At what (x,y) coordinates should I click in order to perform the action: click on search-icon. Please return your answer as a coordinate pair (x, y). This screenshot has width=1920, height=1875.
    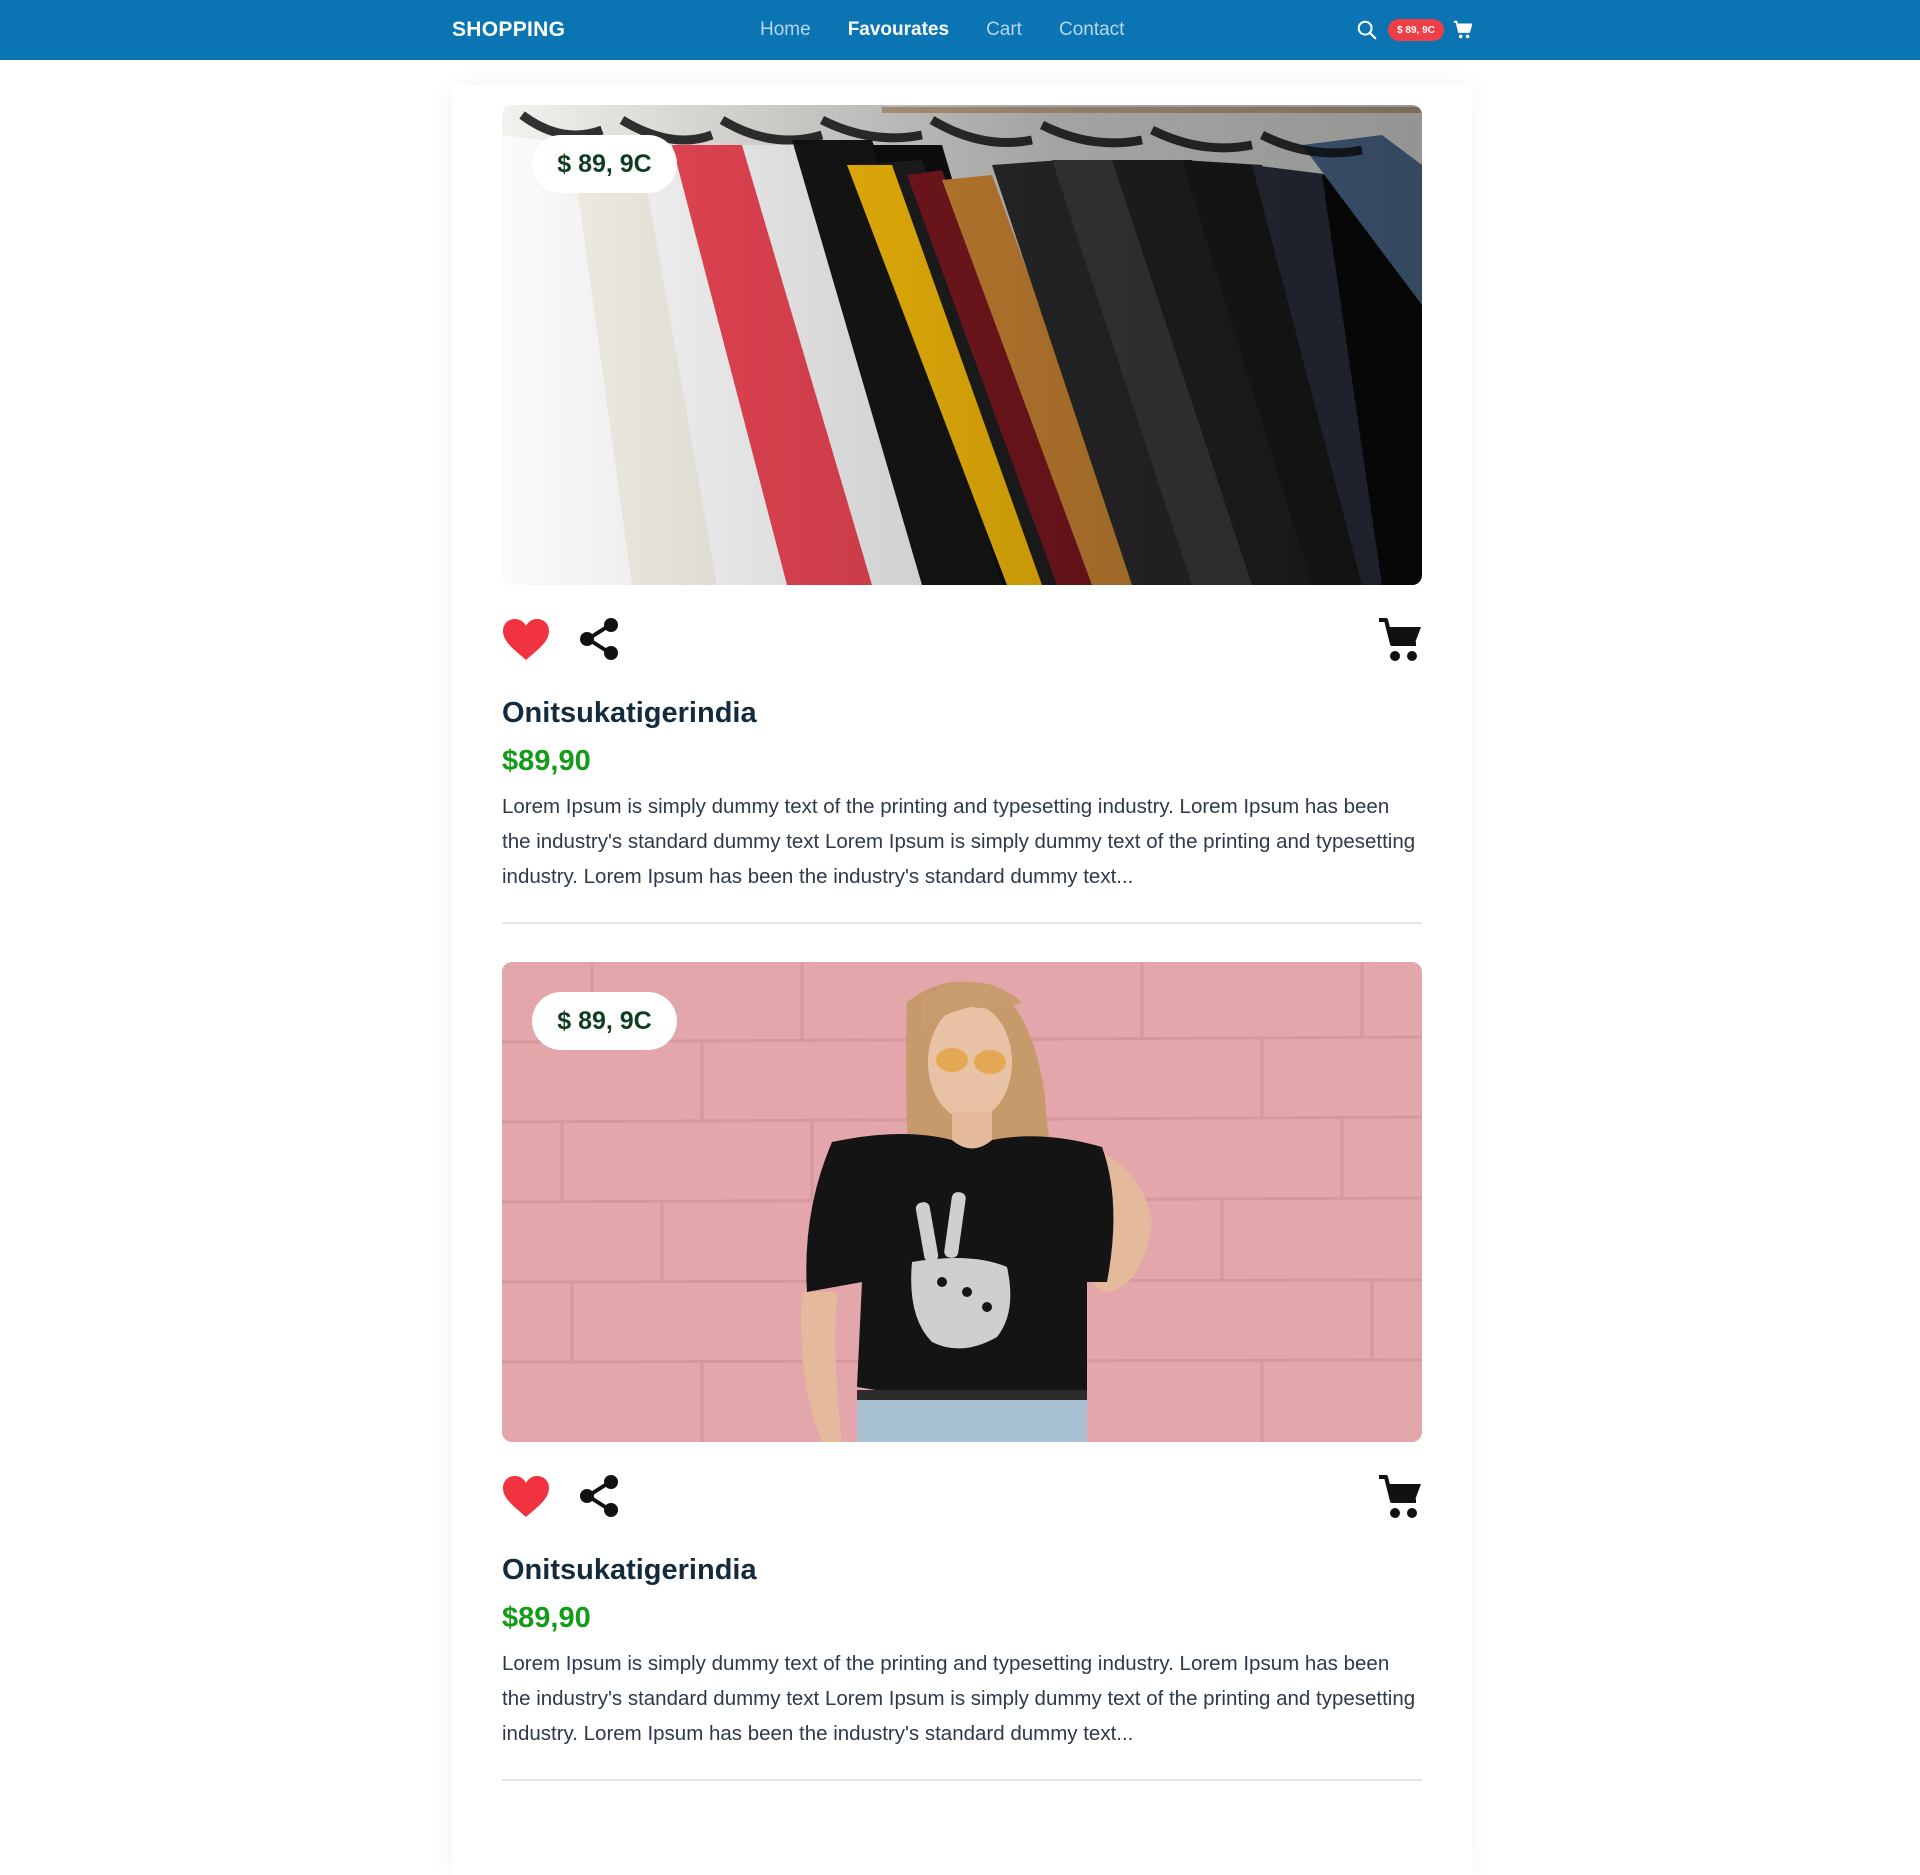
    Looking at the image, I should click on (1367, 30).